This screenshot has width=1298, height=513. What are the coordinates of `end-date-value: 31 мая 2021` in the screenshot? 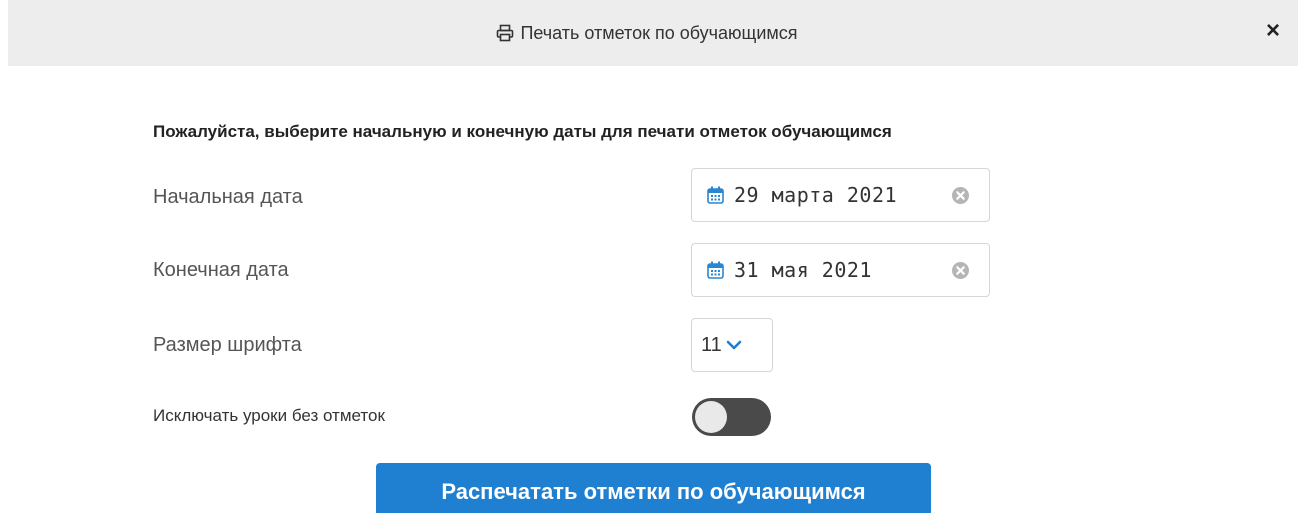 It's located at (842, 270).